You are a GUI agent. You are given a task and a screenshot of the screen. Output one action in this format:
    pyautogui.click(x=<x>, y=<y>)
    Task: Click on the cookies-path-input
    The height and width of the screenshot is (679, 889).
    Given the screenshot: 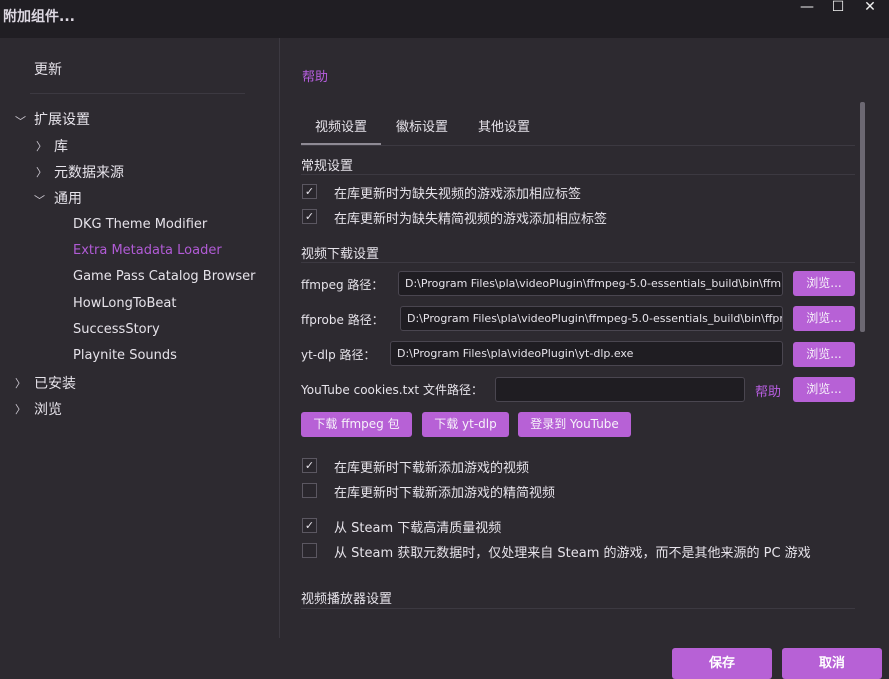 What is the action you would take?
    pyautogui.click(x=620, y=389)
    